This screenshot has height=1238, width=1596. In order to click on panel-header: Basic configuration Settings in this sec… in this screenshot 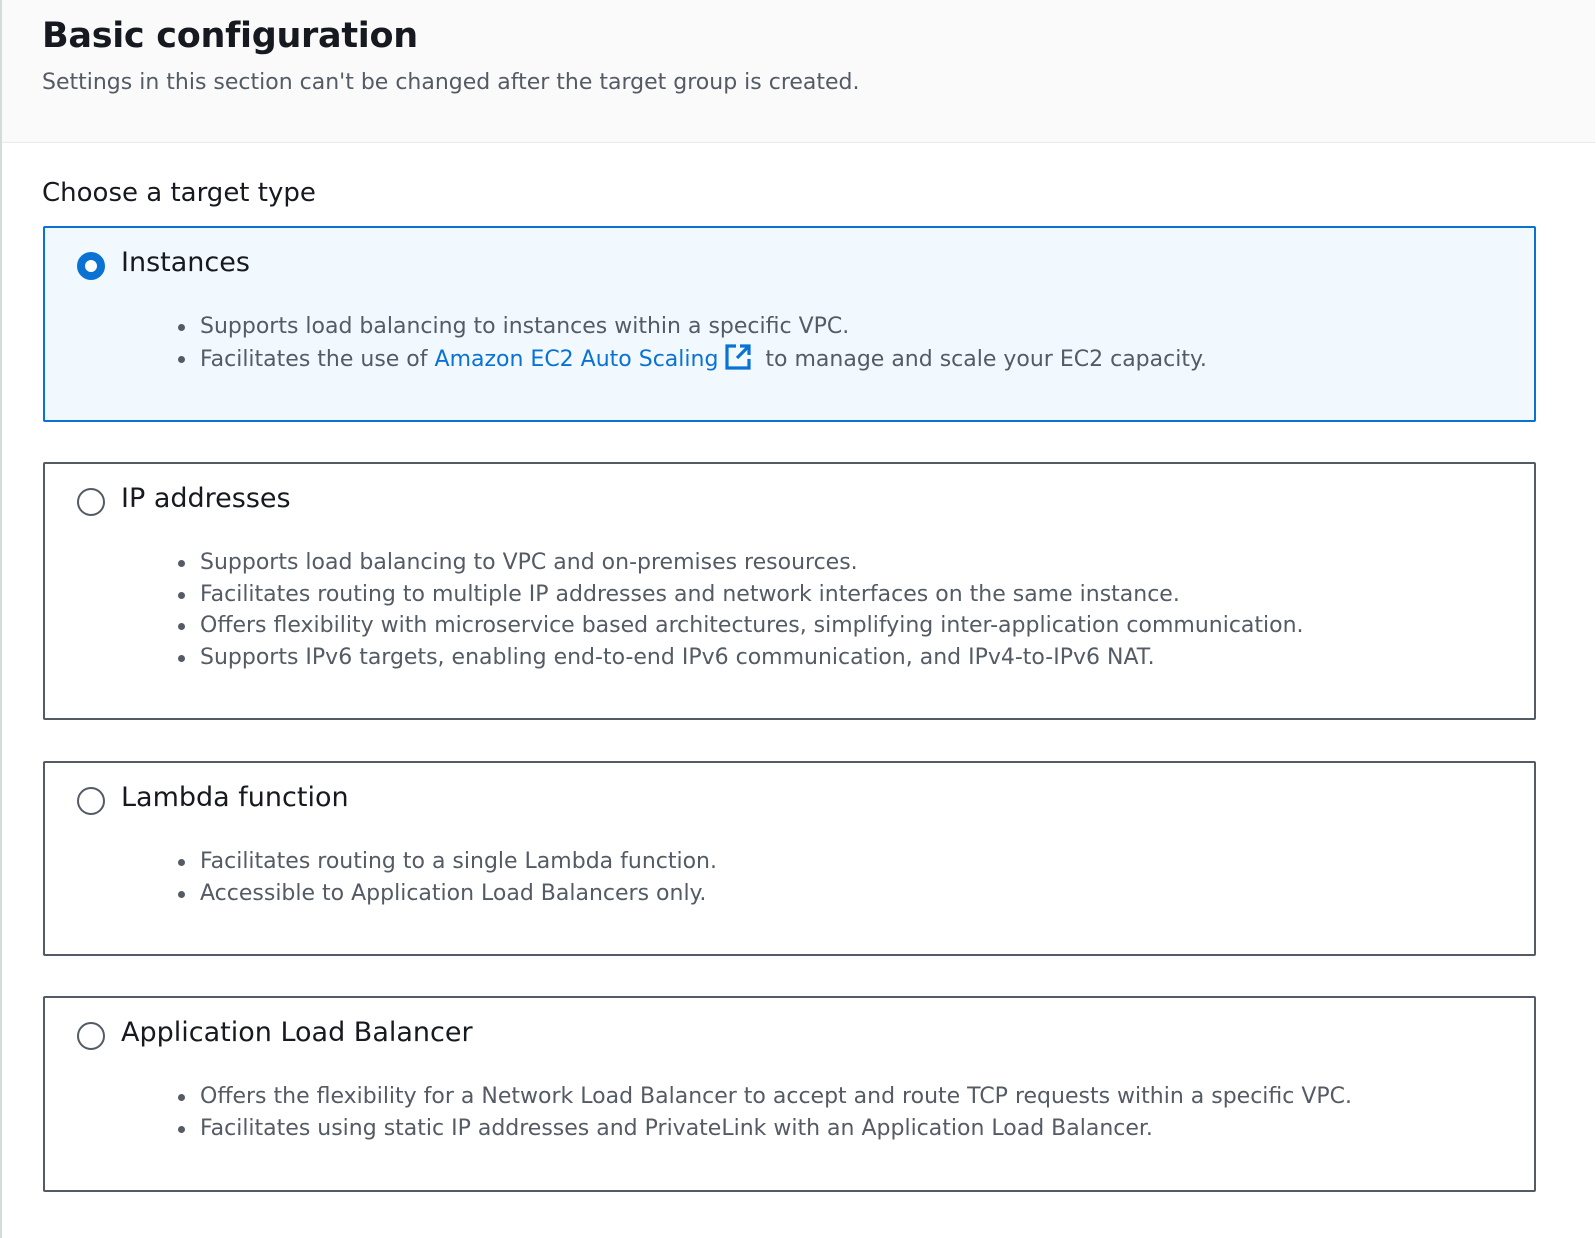, I will do `click(798, 71)`.